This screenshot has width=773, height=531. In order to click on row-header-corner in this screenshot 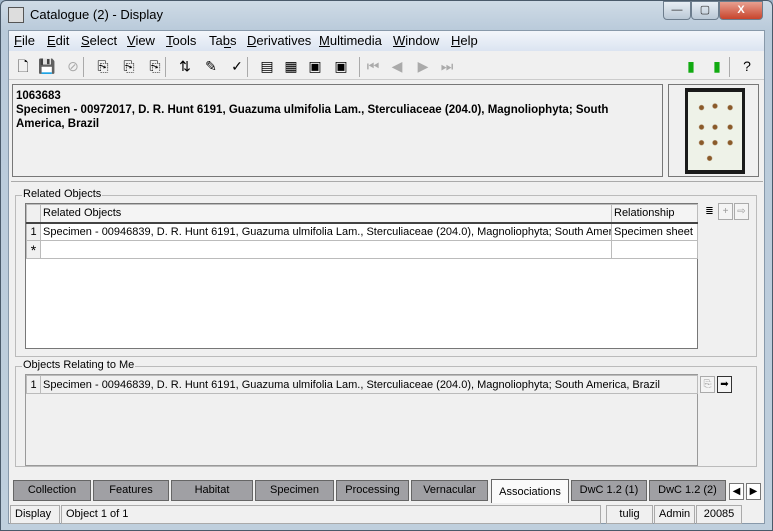, I will do `click(33, 213)`.